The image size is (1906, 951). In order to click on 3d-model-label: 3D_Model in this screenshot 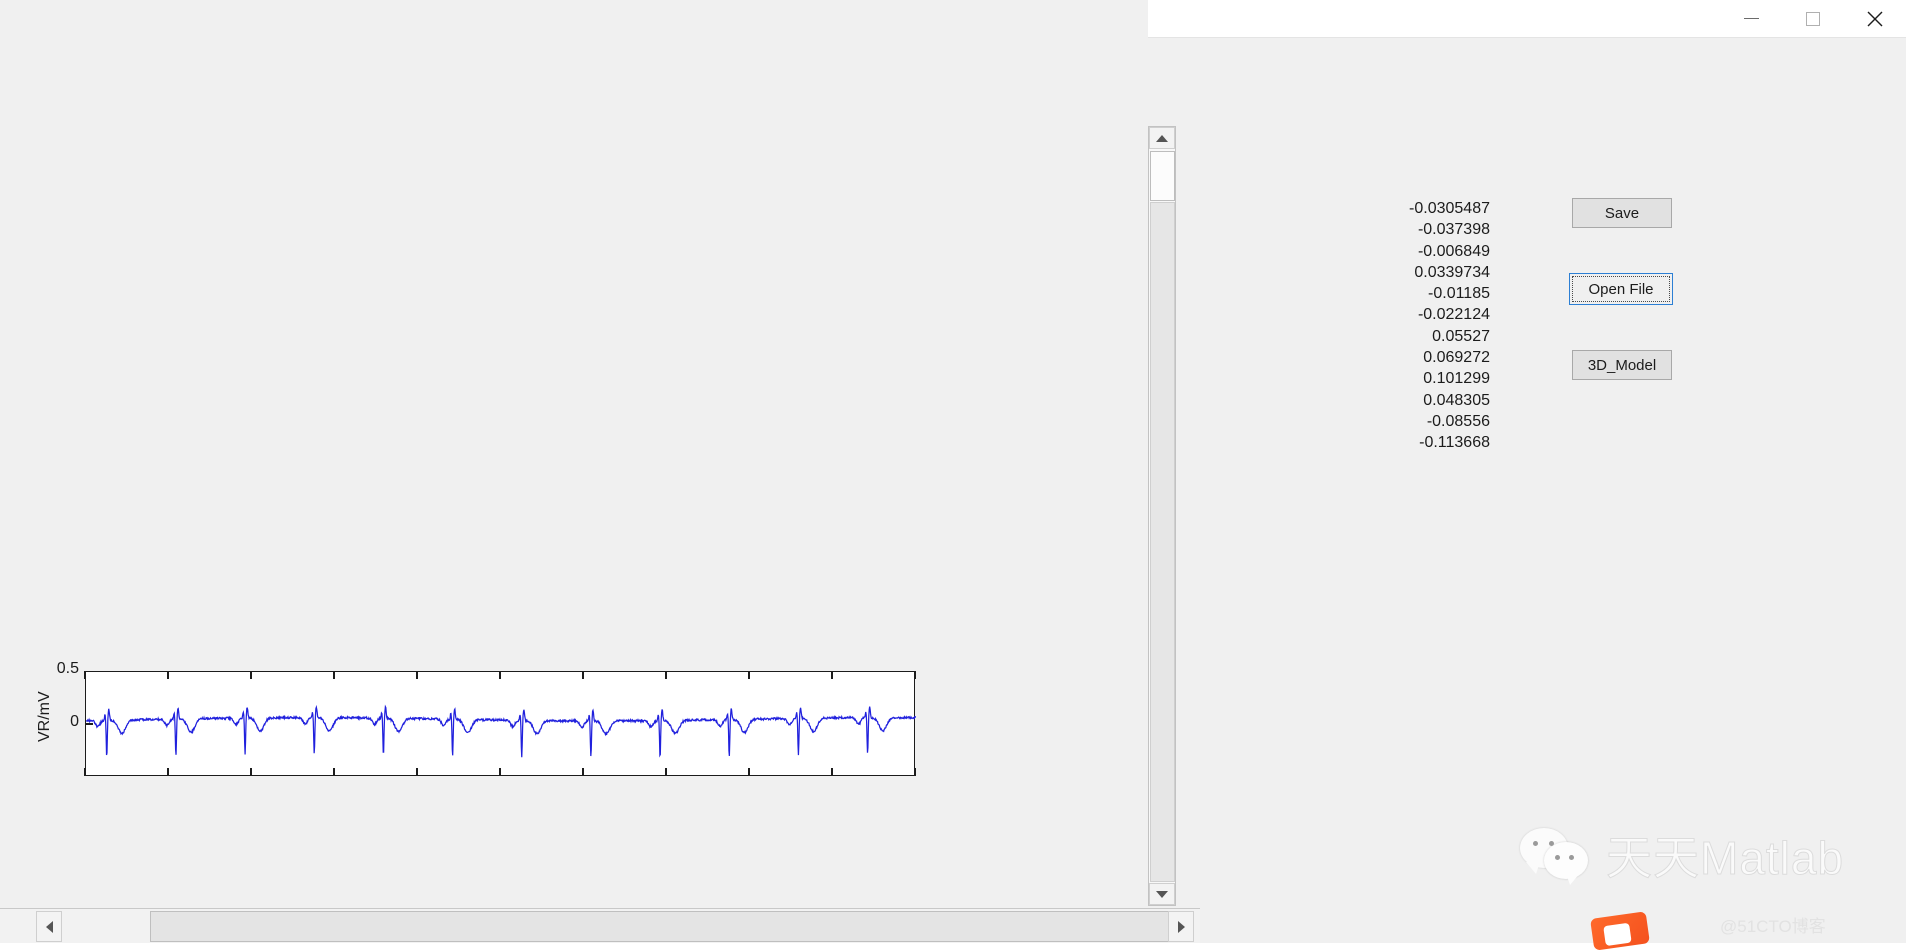, I will do `click(1622, 365)`.